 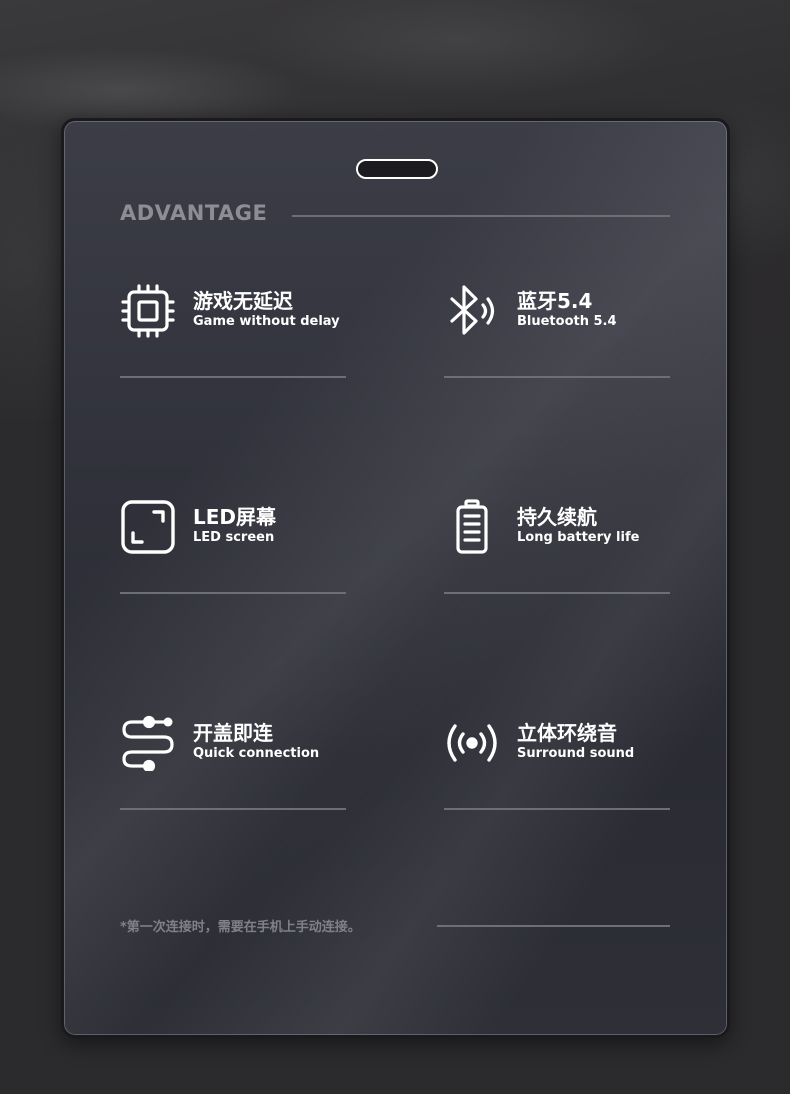 What do you see at coordinates (256, 753) in the screenshot?
I see `feature-subtitle: Quick connection` at bounding box center [256, 753].